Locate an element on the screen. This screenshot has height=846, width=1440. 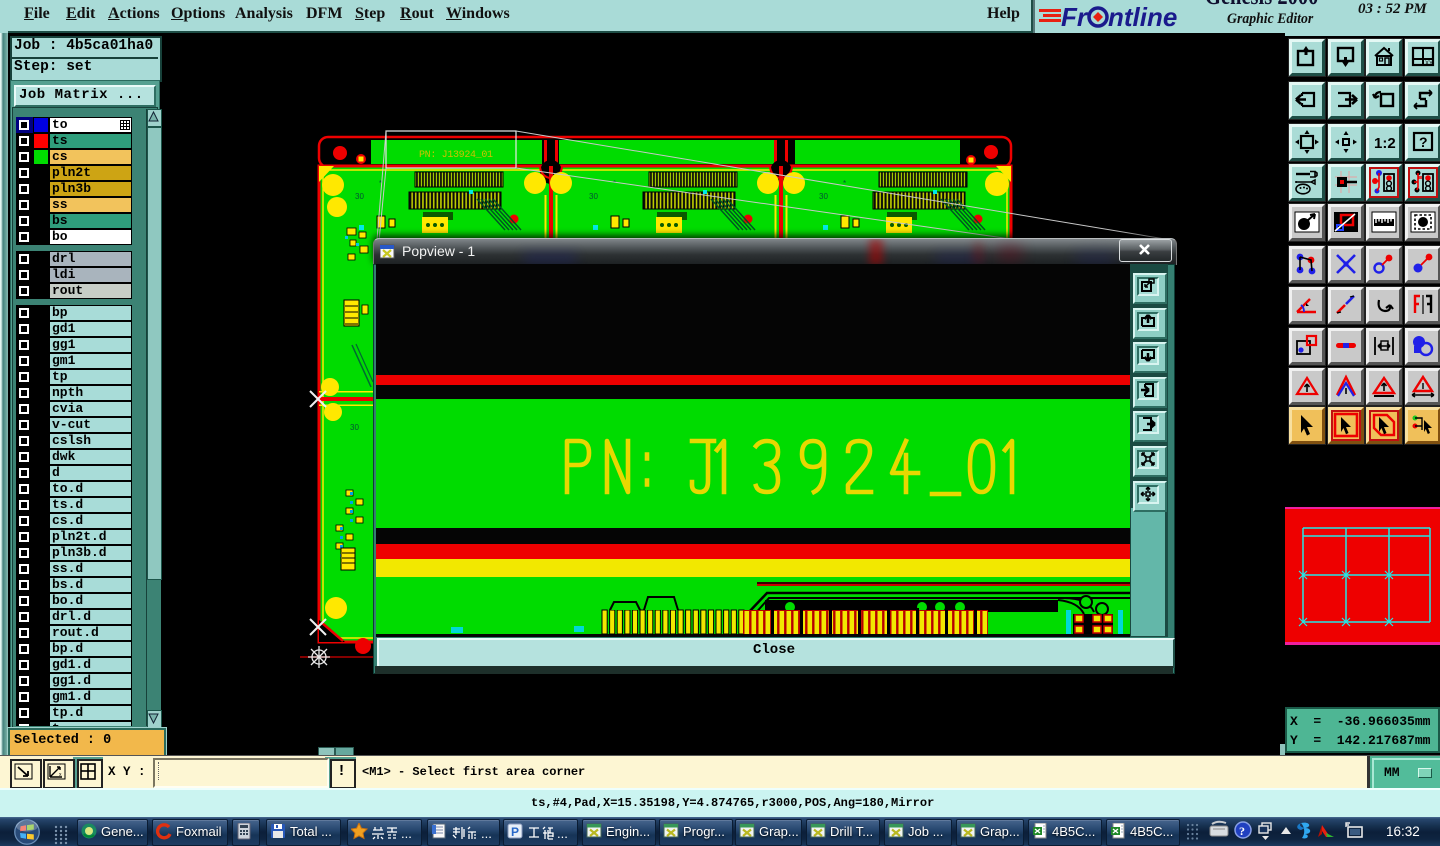
svg-text: XY is located at coordinates (1429, 64).